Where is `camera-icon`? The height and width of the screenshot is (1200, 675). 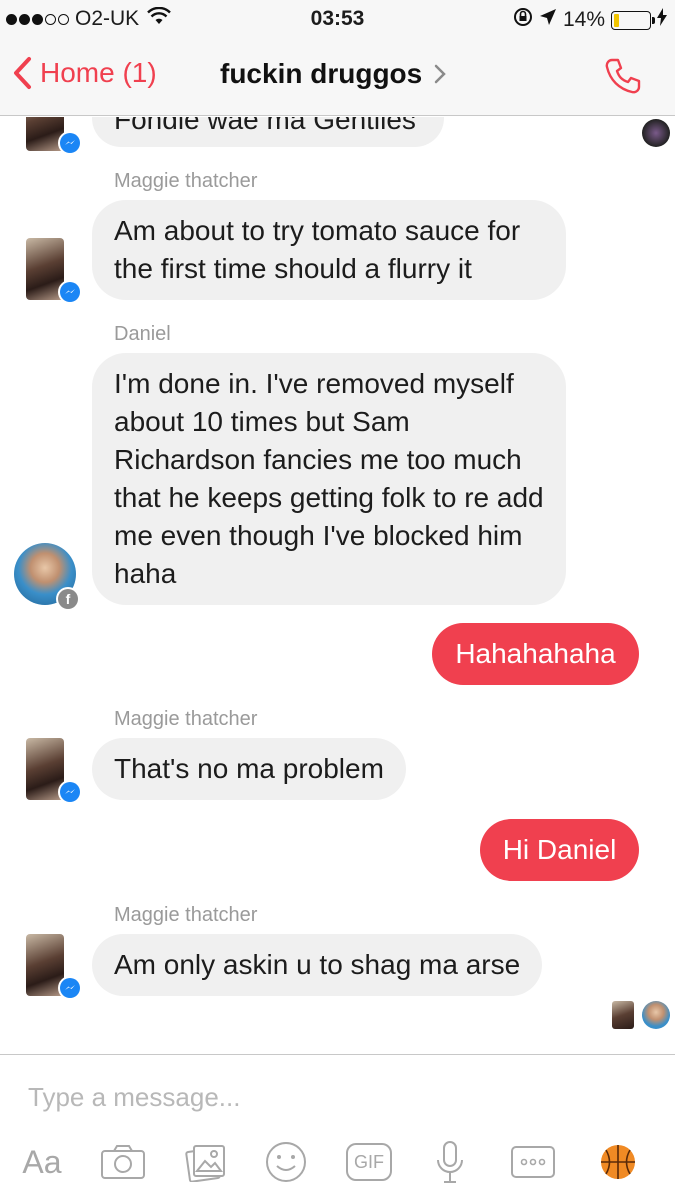
camera-icon is located at coordinates (123, 1162).